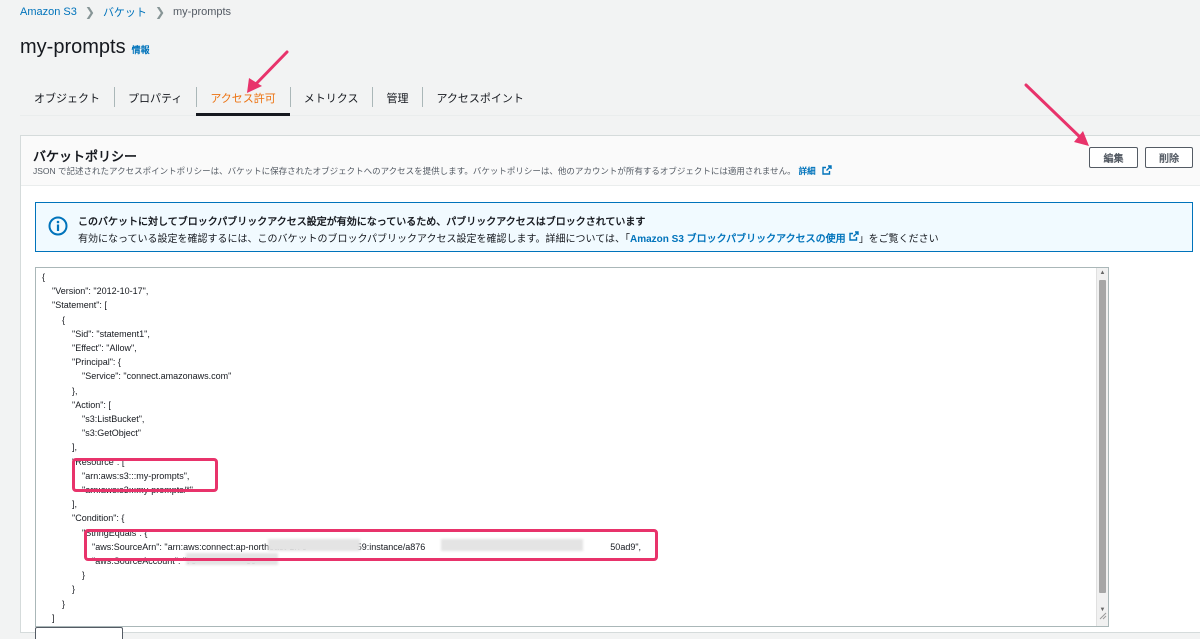 Image resolution: width=1200 pixels, height=639 pixels. I want to click on edit-button: 編集, so click(1113, 157).